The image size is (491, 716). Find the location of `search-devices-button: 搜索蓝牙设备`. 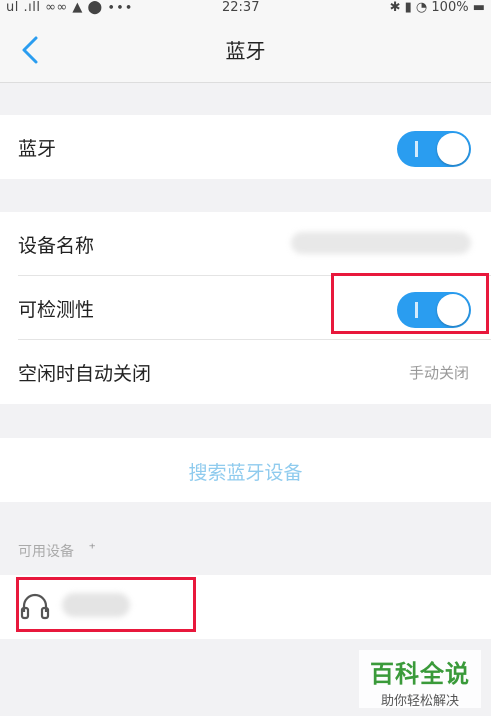

search-devices-button: 搜索蓝牙设备 is located at coordinates (245, 471).